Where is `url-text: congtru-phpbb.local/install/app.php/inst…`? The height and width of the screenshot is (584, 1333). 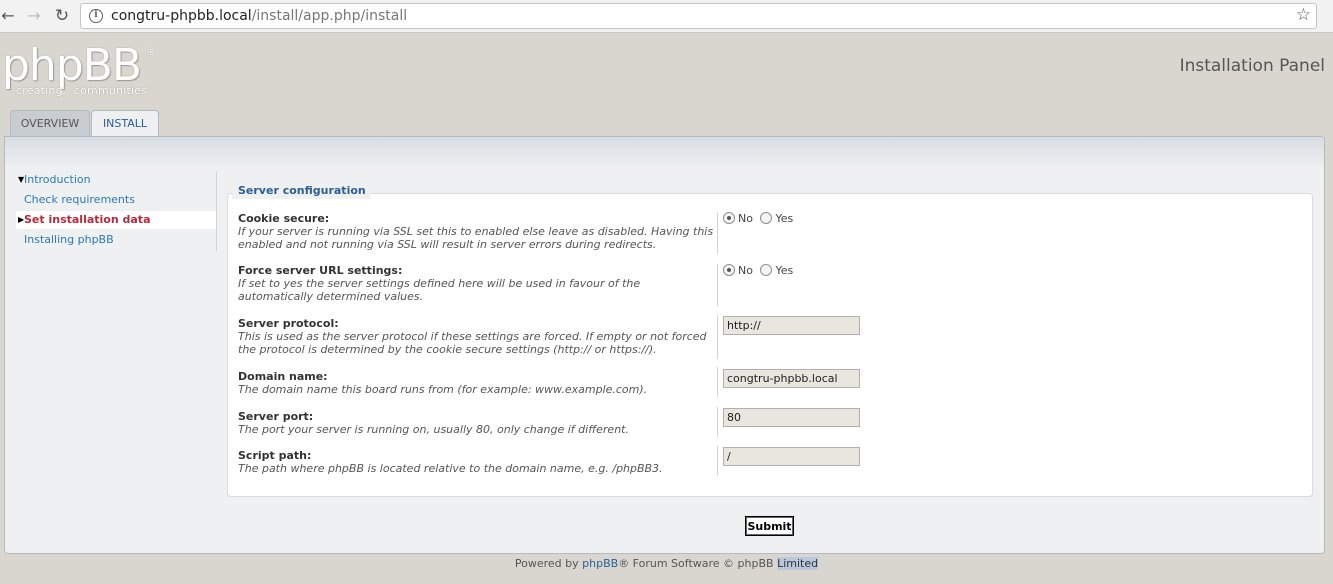
url-text: congtru-phpbb.local/install/app.php/inst… is located at coordinates (259, 16).